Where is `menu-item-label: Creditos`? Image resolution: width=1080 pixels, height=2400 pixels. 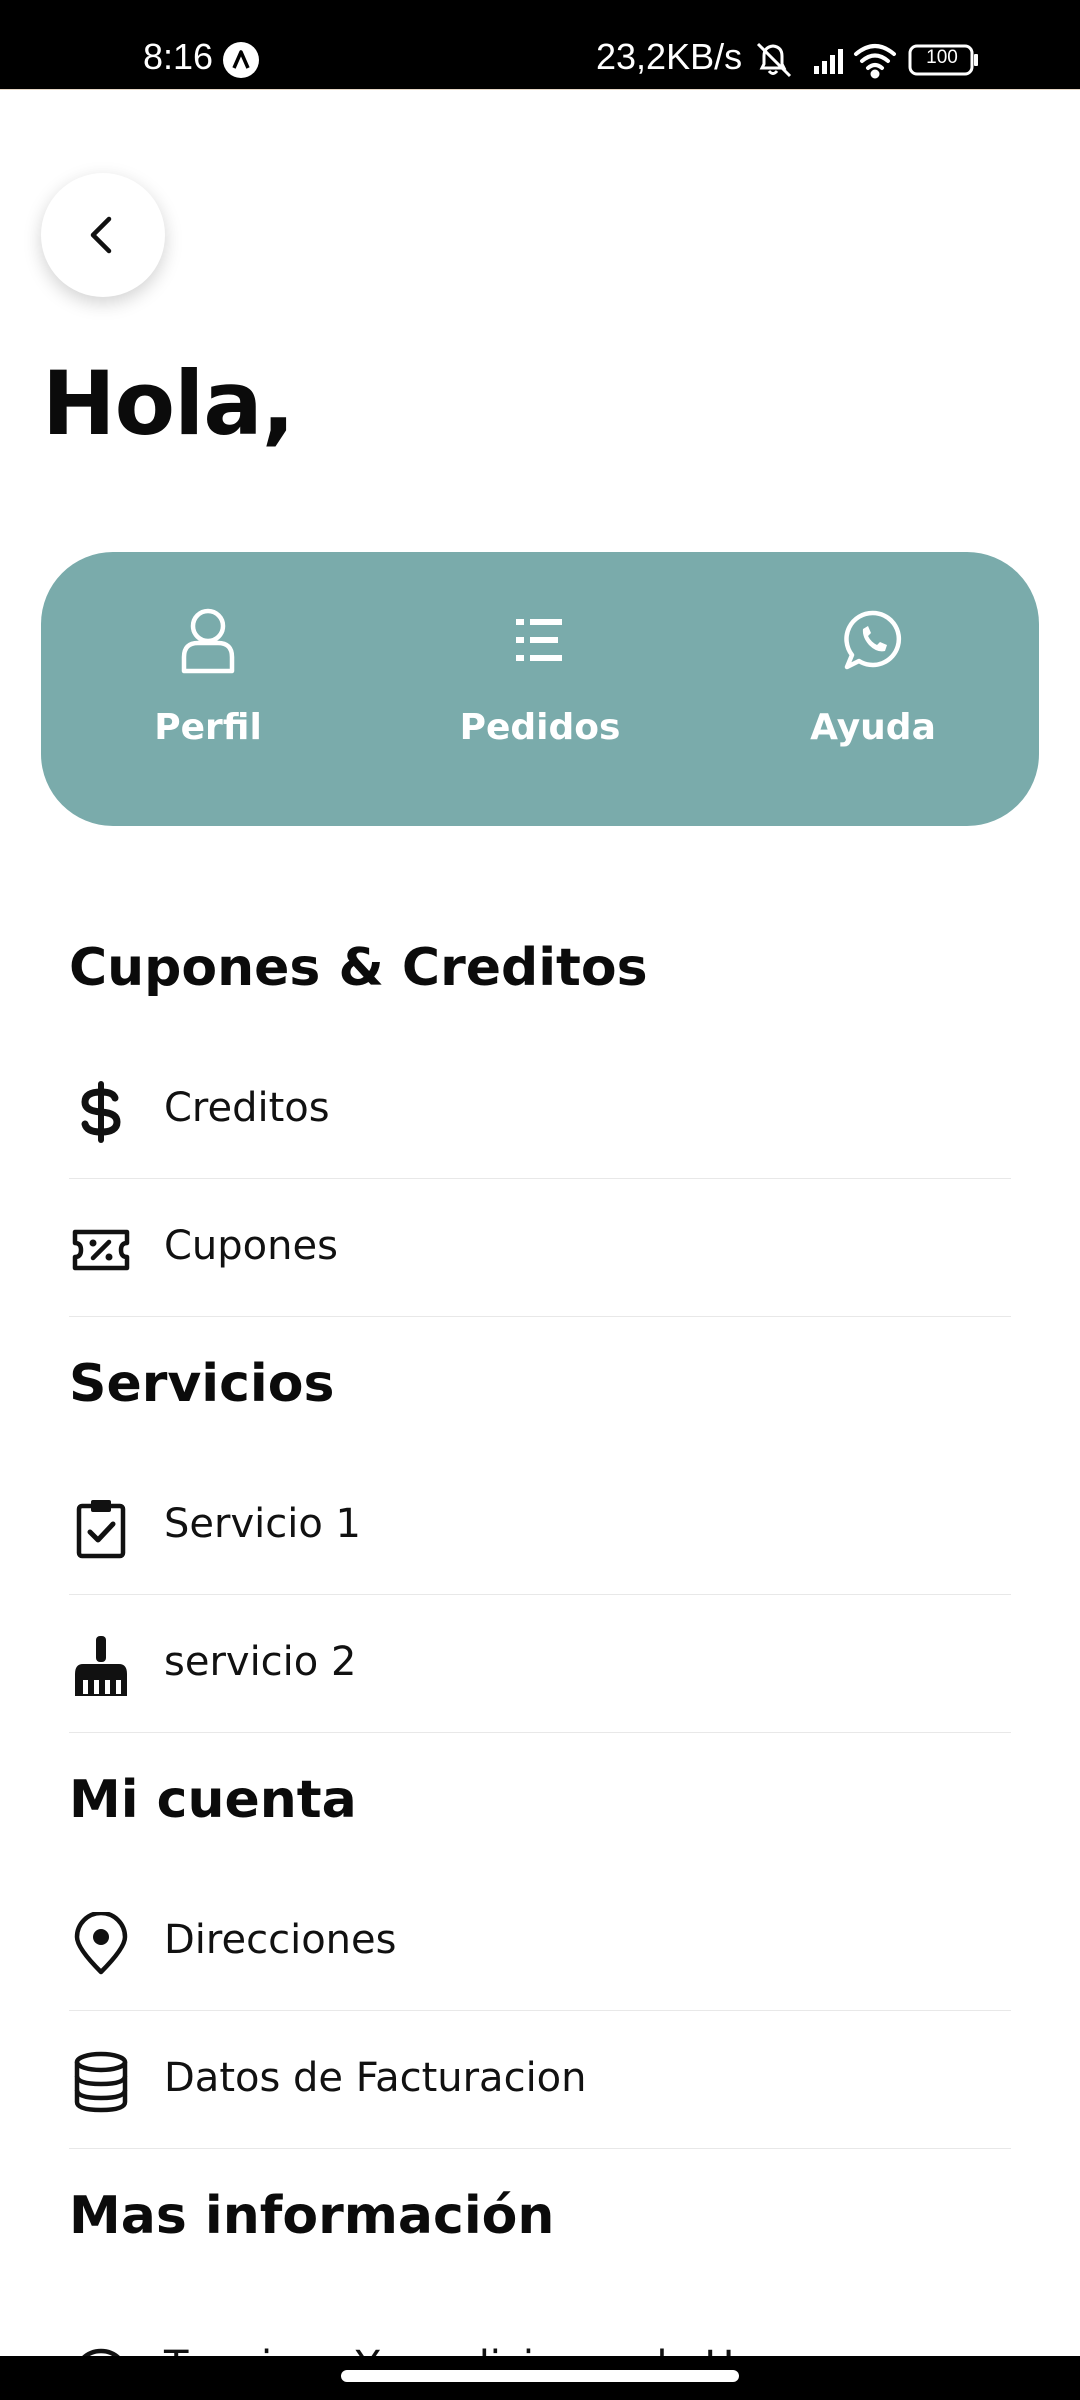
menu-item-label: Creditos is located at coordinates (247, 1108).